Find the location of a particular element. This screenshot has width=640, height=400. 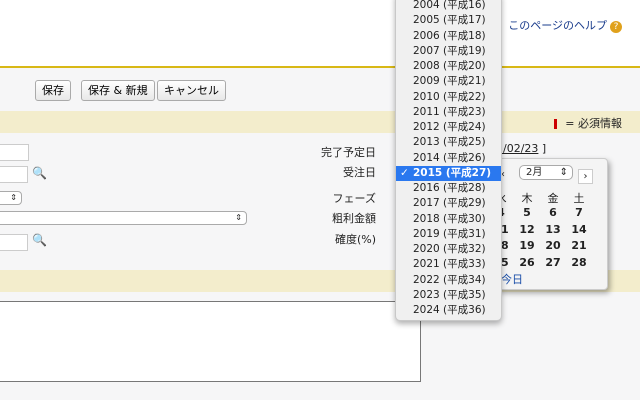

help-icon: ? is located at coordinates (616, 27).